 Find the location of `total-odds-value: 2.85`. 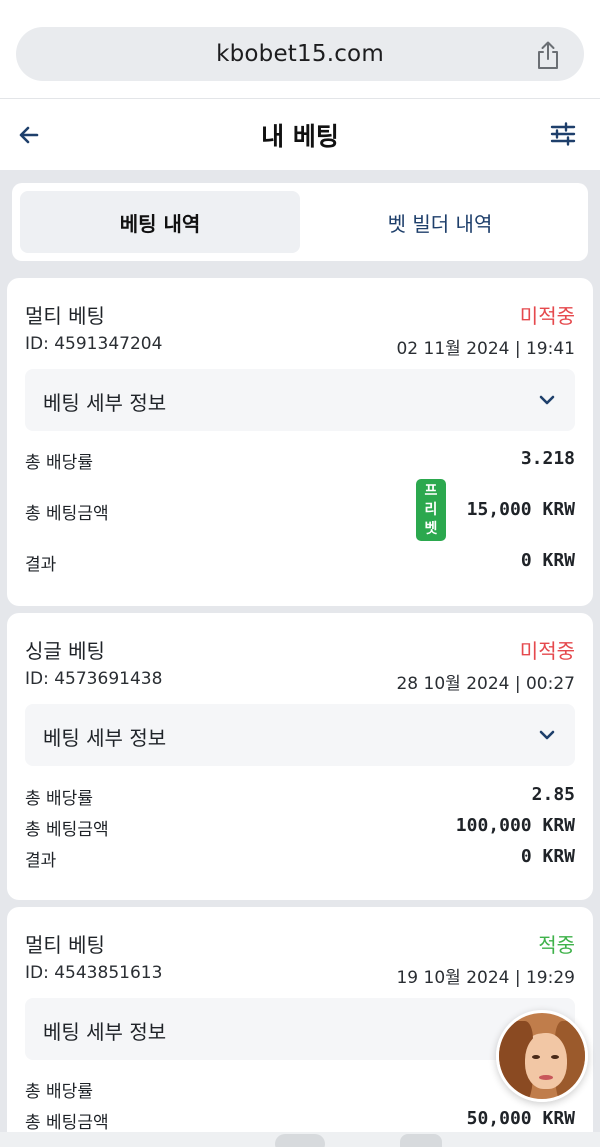

total-odds-value: 2.85 is located at coordinates (553, 794).